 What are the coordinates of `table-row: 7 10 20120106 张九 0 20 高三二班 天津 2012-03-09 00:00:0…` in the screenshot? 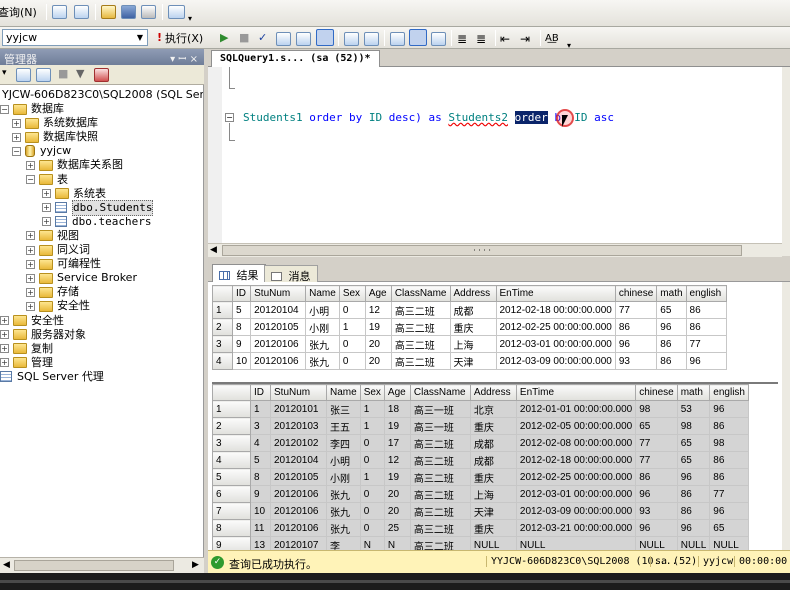 It's located at (480, 511).